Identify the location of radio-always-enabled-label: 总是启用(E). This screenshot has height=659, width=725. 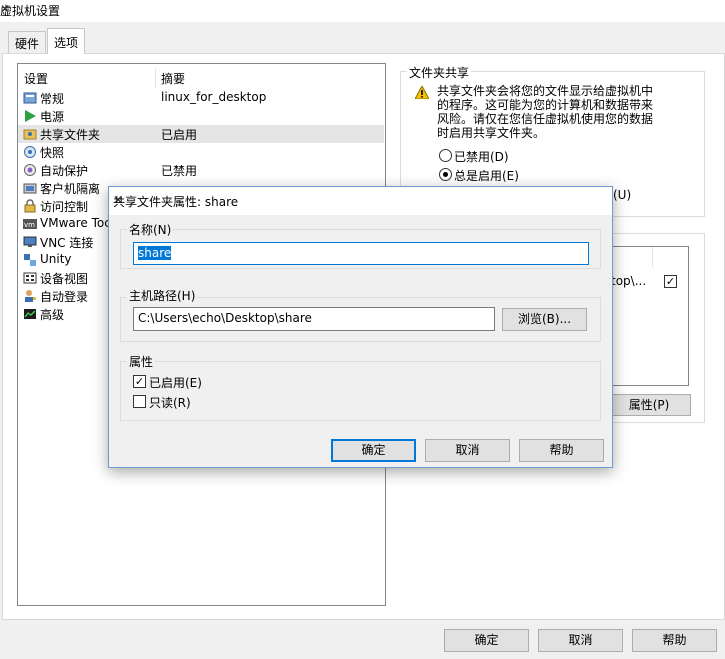
(486, 175).